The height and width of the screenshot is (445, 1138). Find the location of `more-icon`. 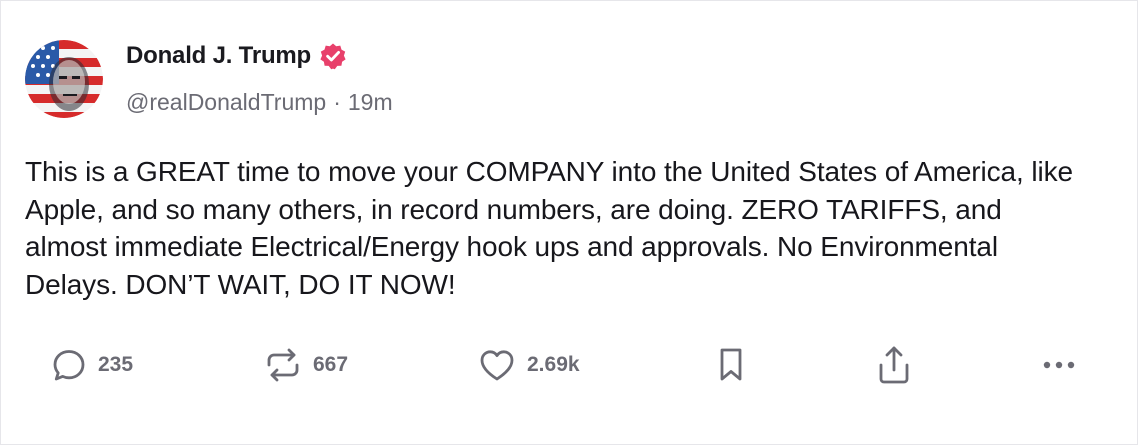

more-icon is located at coordinates (1059, 365).